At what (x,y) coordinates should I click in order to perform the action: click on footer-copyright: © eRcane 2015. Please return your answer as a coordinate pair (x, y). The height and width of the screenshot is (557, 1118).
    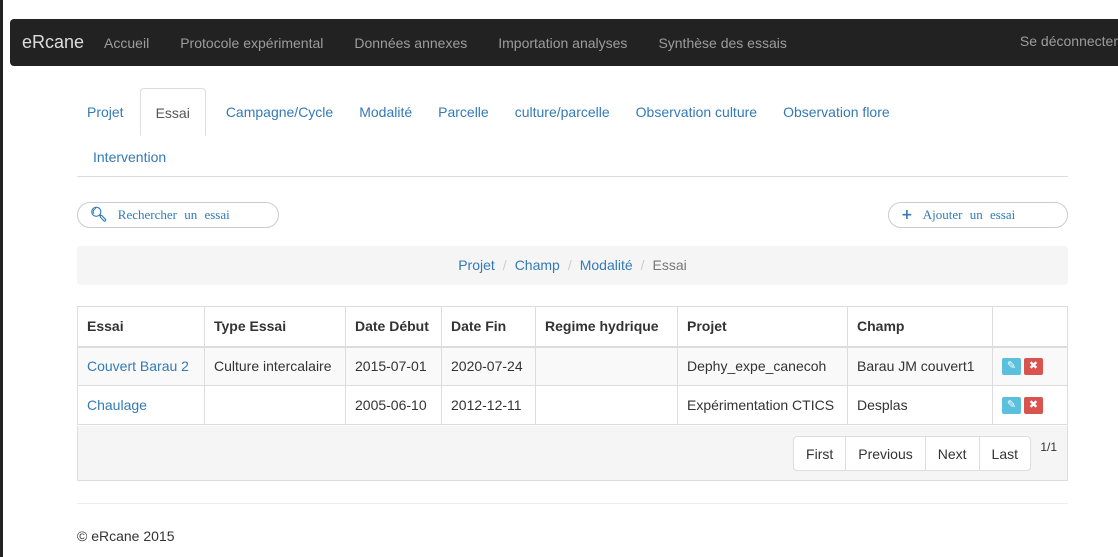
    Looking at the image, I should click on (126, 536).